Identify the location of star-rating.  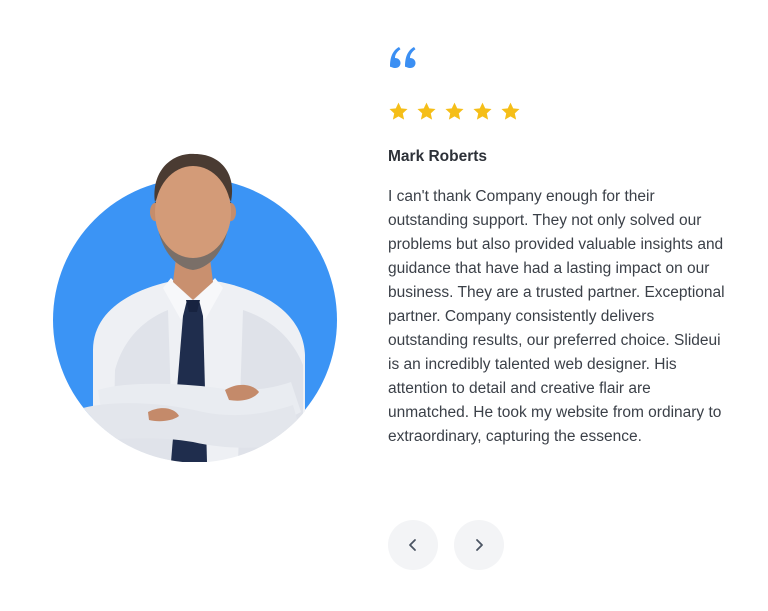
(454, 111).